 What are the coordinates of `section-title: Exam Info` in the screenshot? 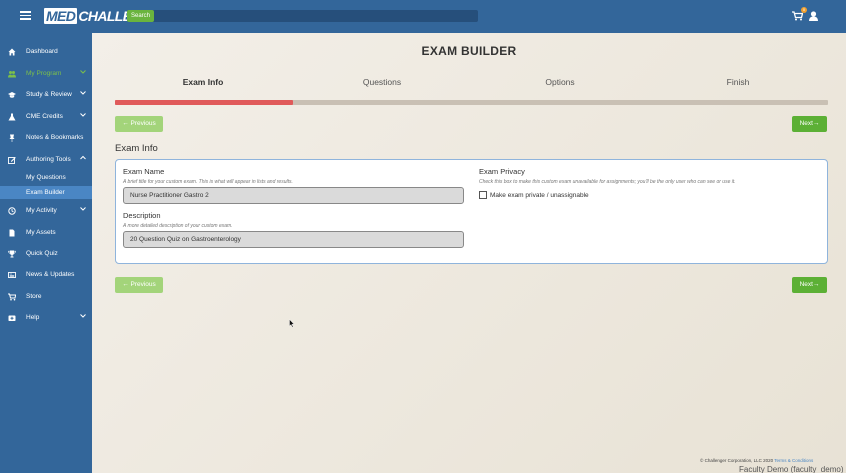 It's located at (136, 148).